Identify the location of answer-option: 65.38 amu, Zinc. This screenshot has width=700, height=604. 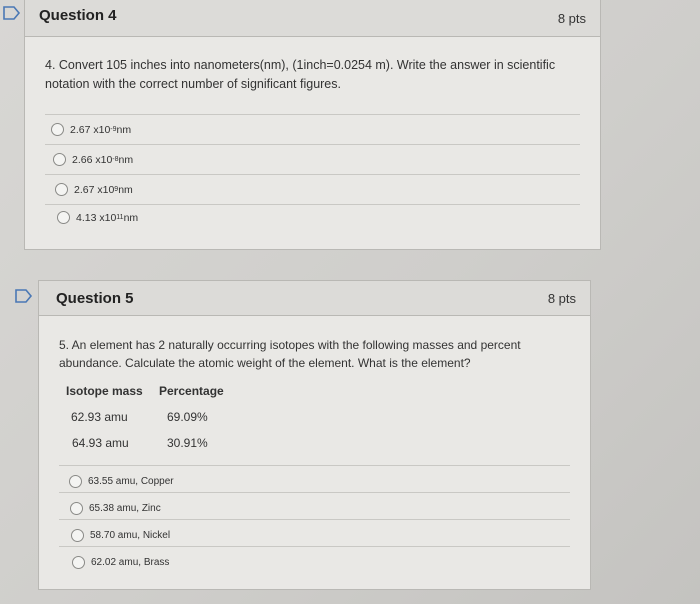
(115, 508).